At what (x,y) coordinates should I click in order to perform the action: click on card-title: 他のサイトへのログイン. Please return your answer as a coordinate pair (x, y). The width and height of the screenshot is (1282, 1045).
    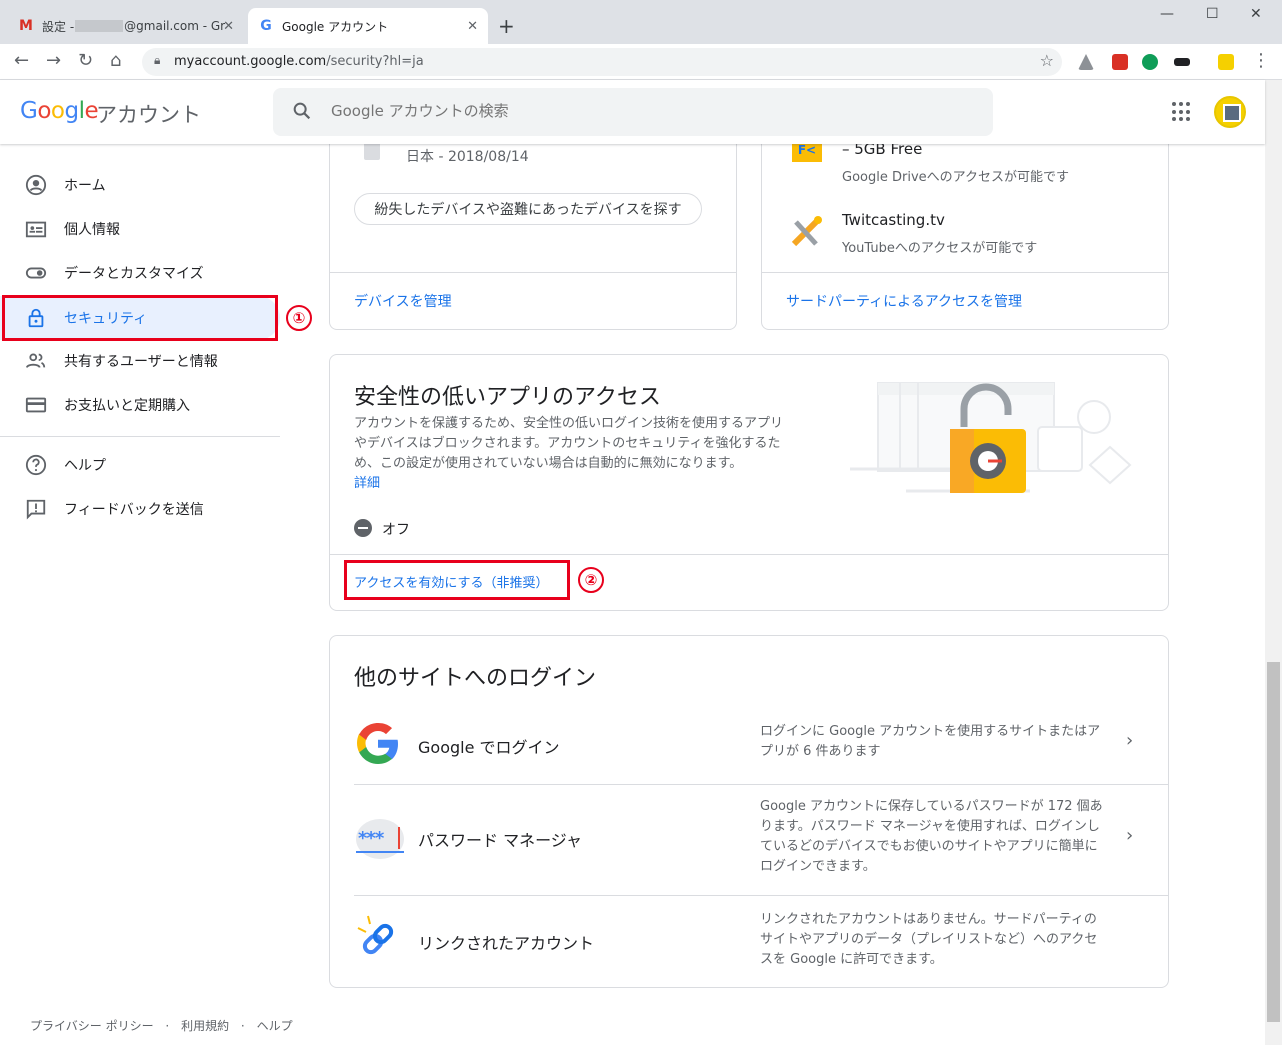
    Looking at the image, I should click on (475, 678).